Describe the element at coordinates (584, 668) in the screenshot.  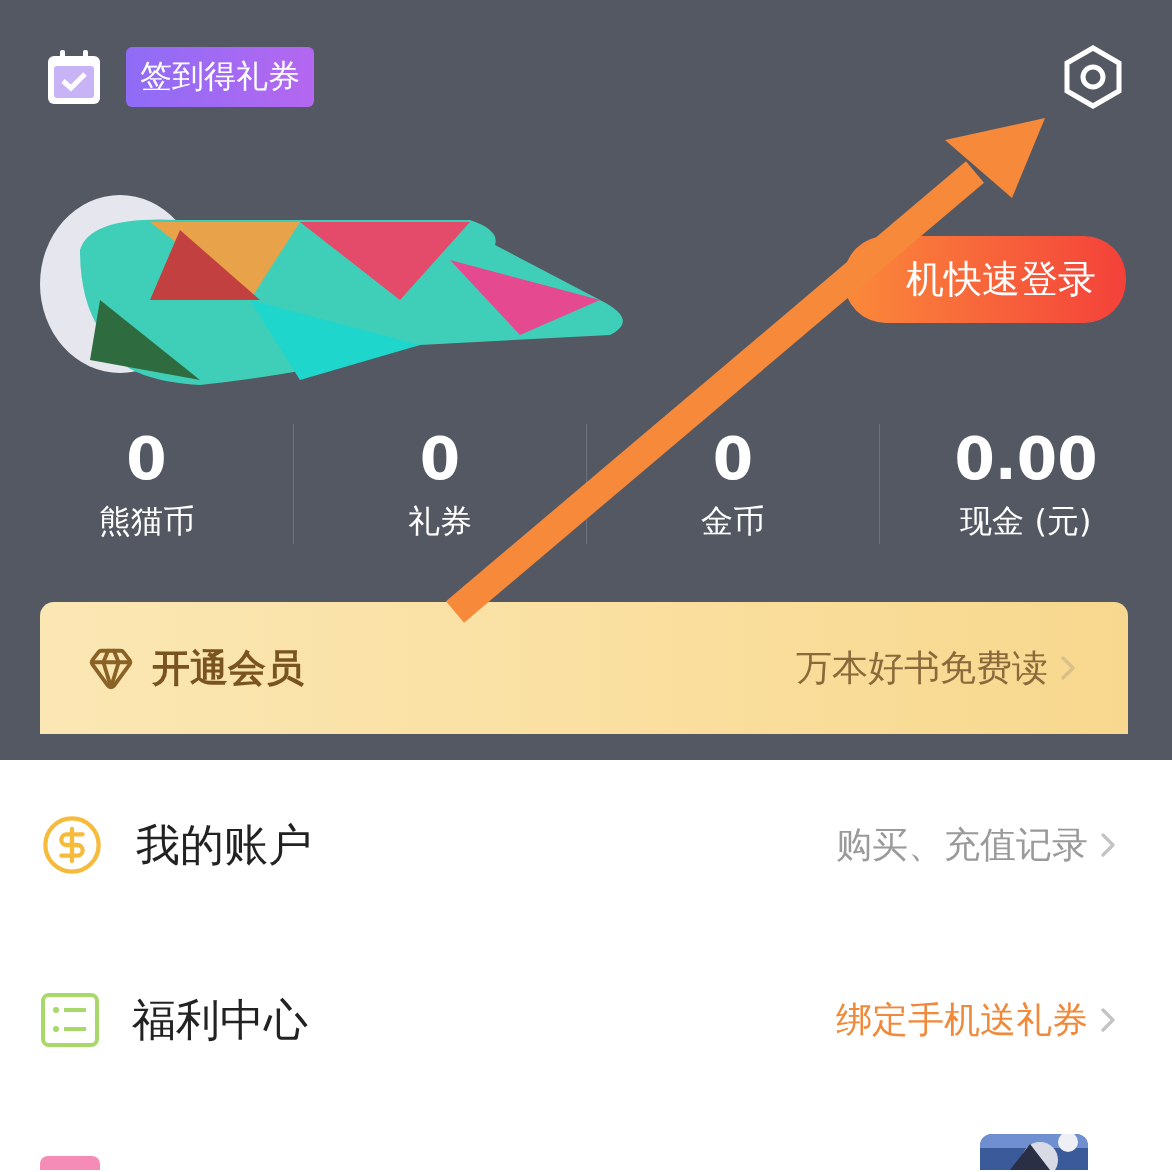
I see `vip-banner: 开通会员 万本好书免费读` at that location.